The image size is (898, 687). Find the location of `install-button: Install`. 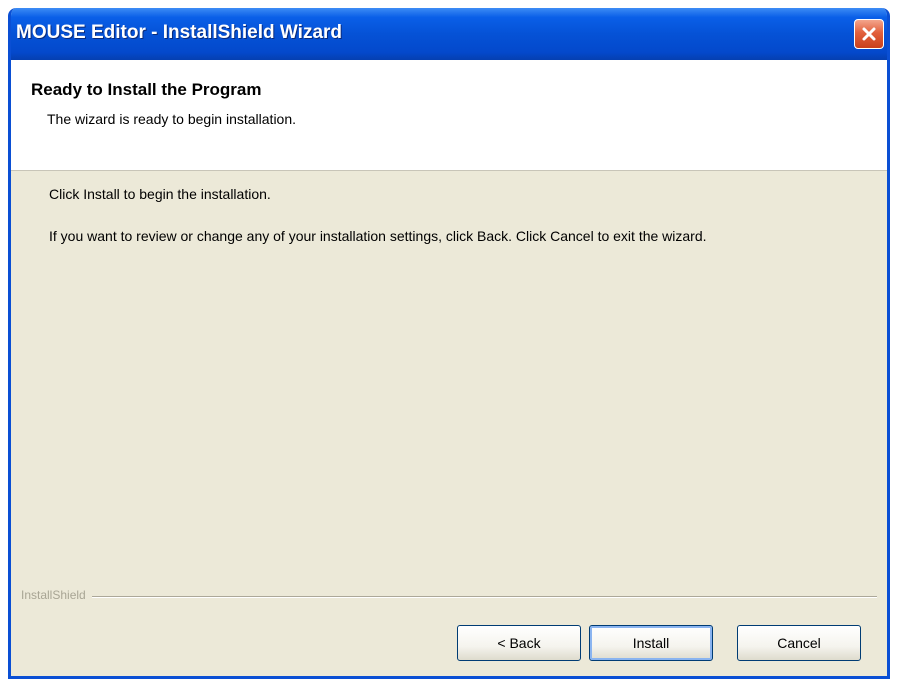

install-button: Install is located at coordinates (651, 643).